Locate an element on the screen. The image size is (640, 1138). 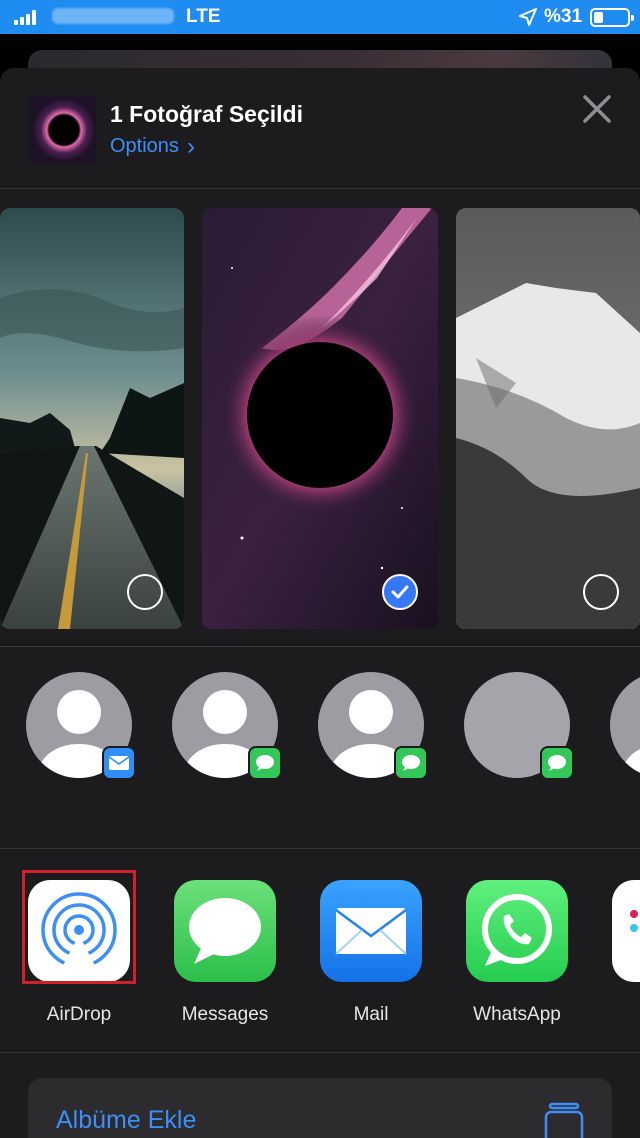
battery-percentage: %31 is located at coordinates (563, 16).